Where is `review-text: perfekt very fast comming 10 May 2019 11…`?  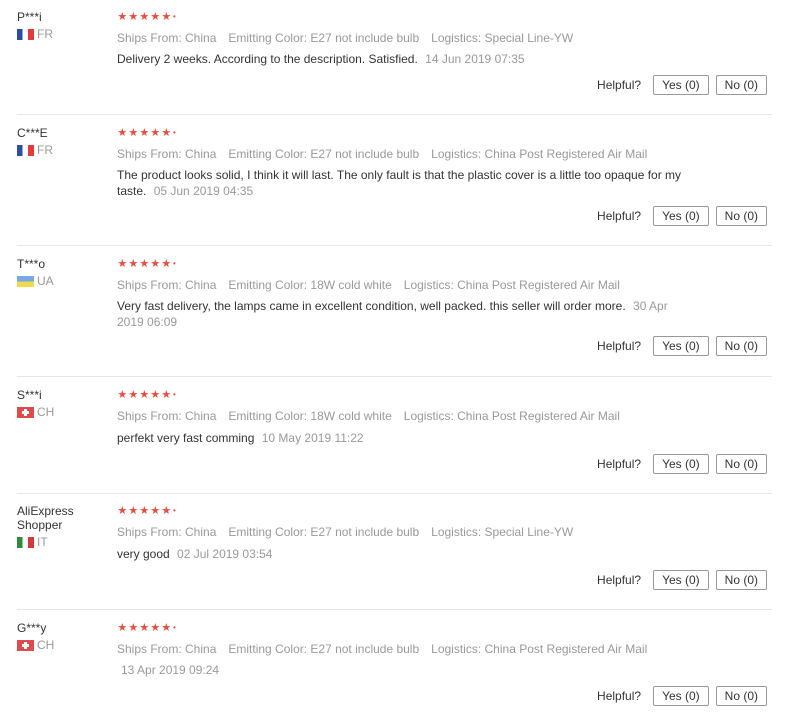 review-text: perfekt very fast comming 10 May 2019 11… is located at coordinates (407, 438).